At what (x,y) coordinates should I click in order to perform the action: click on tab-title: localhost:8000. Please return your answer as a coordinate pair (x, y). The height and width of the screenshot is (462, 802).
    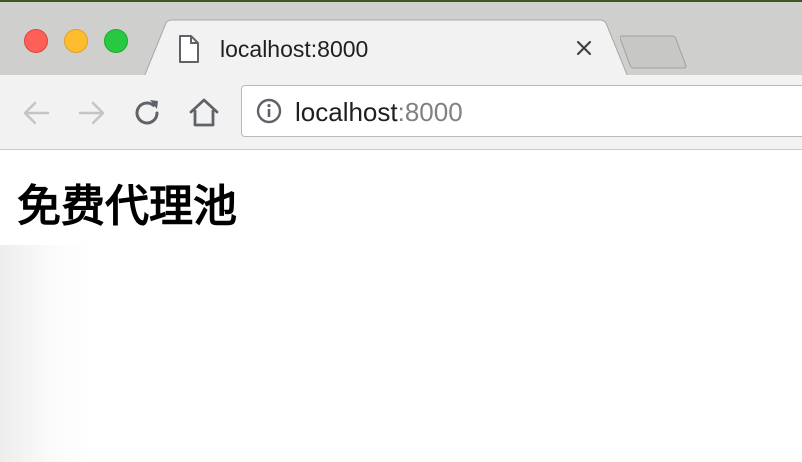
    Looking at the image, I should click on (294, 49).